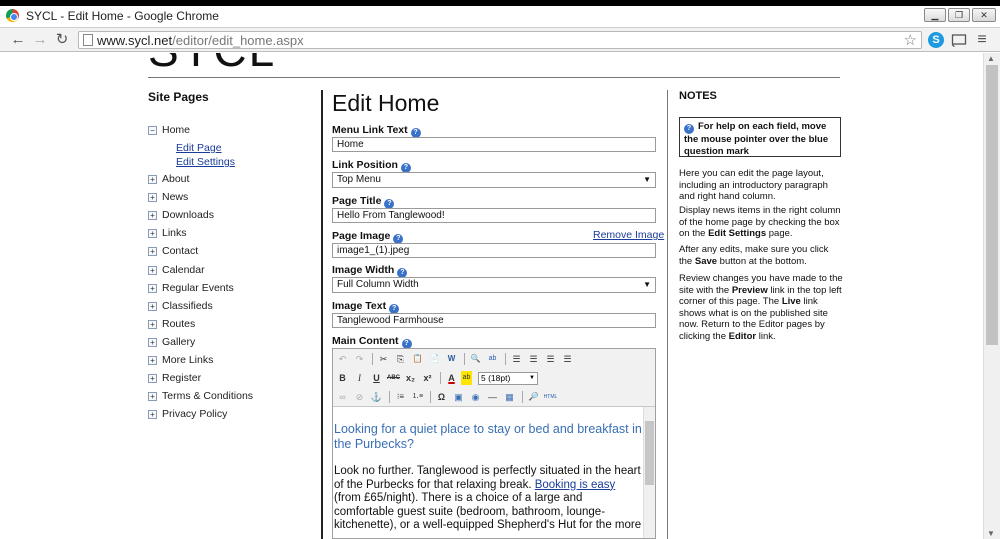 The height and width of the screenshot is (539, 1000). Describe the element at coordinates (200, 380) in the screenshot. I see `sidebar-item-register: + Register` at that location.